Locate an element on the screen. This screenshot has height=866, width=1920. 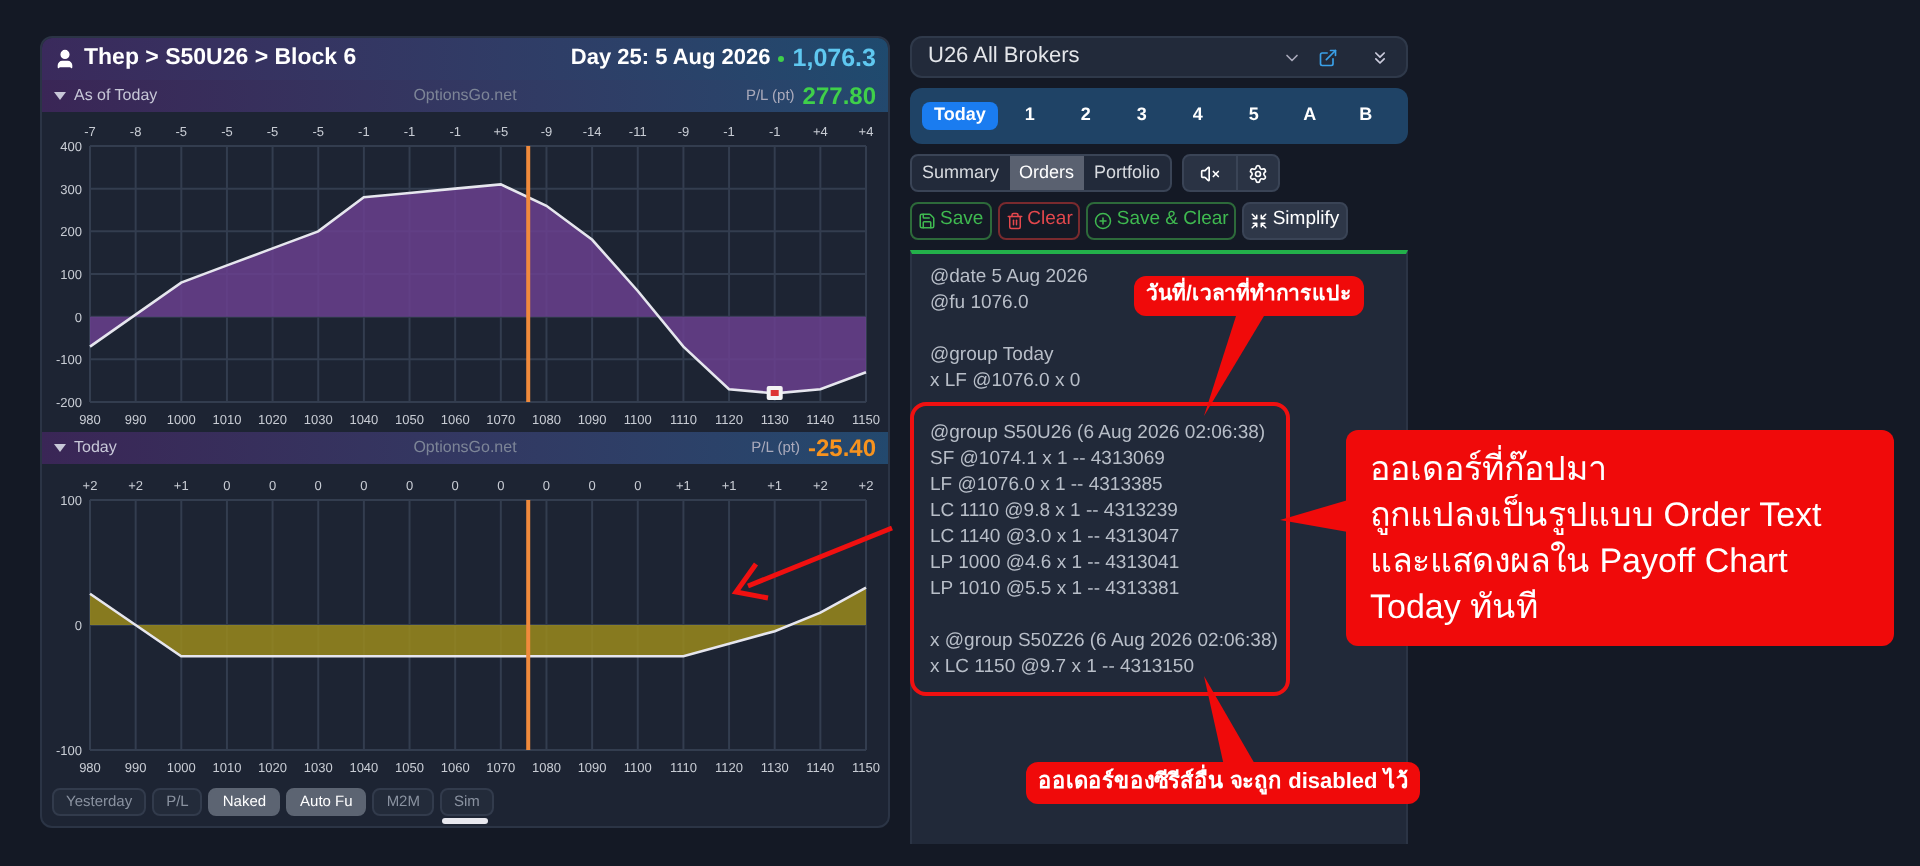
day-tab: Today is located at coordinates (960, 116).